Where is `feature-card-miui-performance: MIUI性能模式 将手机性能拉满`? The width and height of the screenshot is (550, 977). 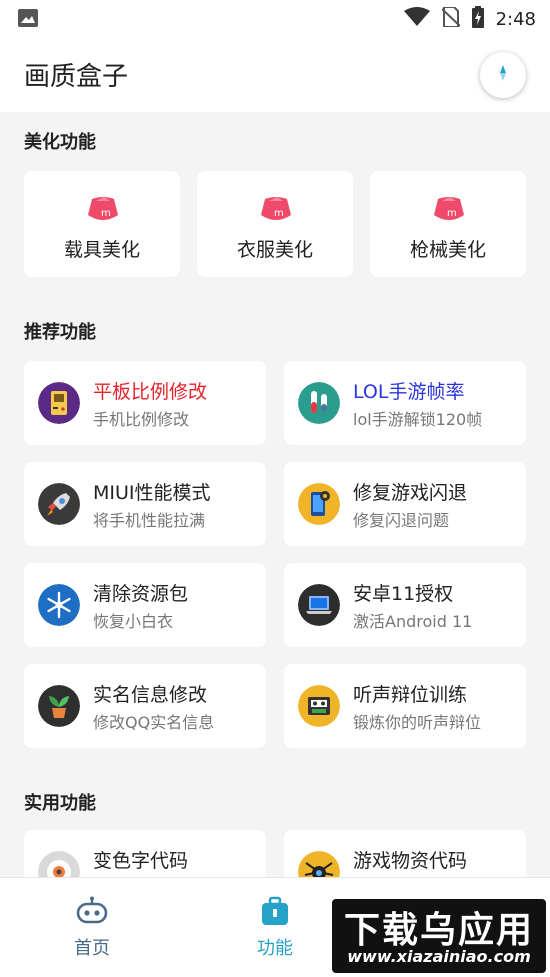
feature-card-miui-performance: MIUI性能模式 将手机性能拉满 is located at coordinates (145, 504).